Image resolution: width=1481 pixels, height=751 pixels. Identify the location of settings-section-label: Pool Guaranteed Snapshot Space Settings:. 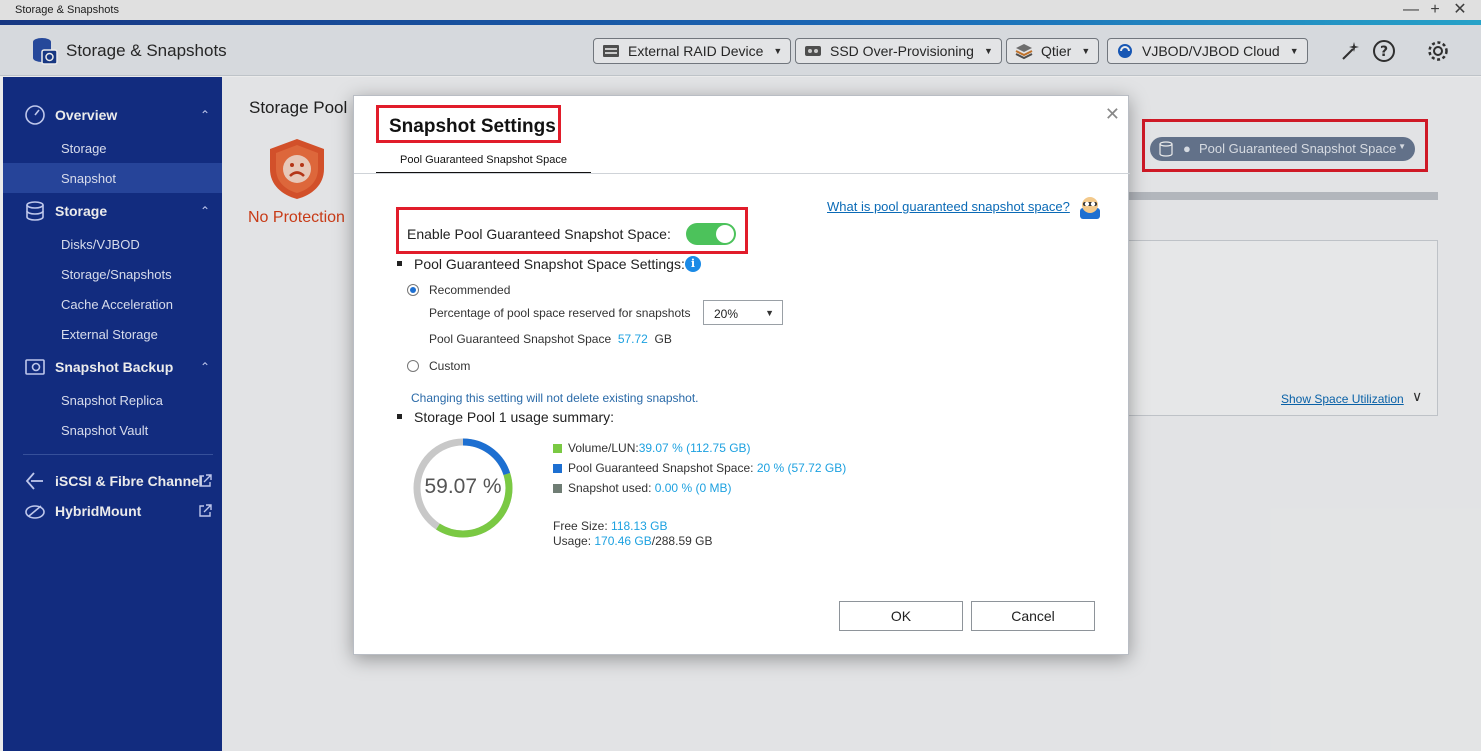
(549, 264).